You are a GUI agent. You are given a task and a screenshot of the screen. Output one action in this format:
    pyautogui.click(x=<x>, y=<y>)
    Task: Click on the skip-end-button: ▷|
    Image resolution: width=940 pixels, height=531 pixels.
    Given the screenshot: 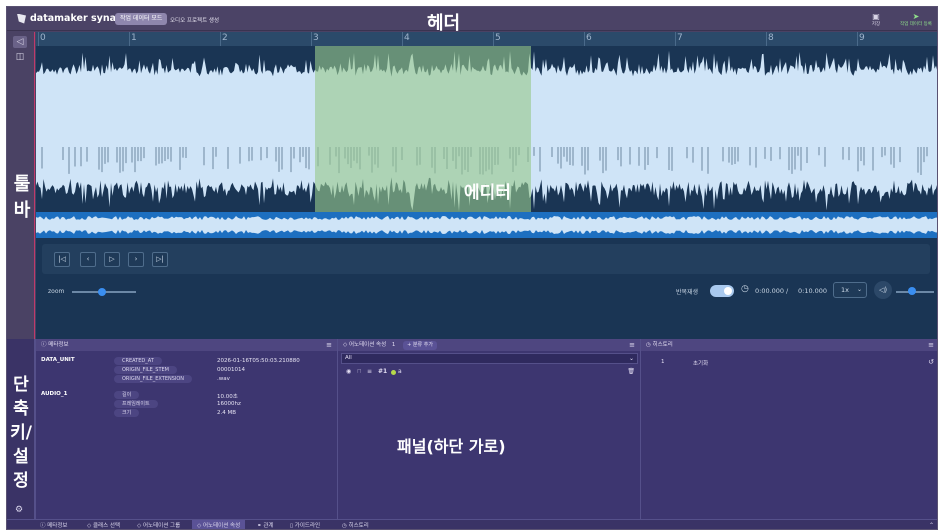 What is the action you would take?
    pyautogui.click(x=160, y=259)
    